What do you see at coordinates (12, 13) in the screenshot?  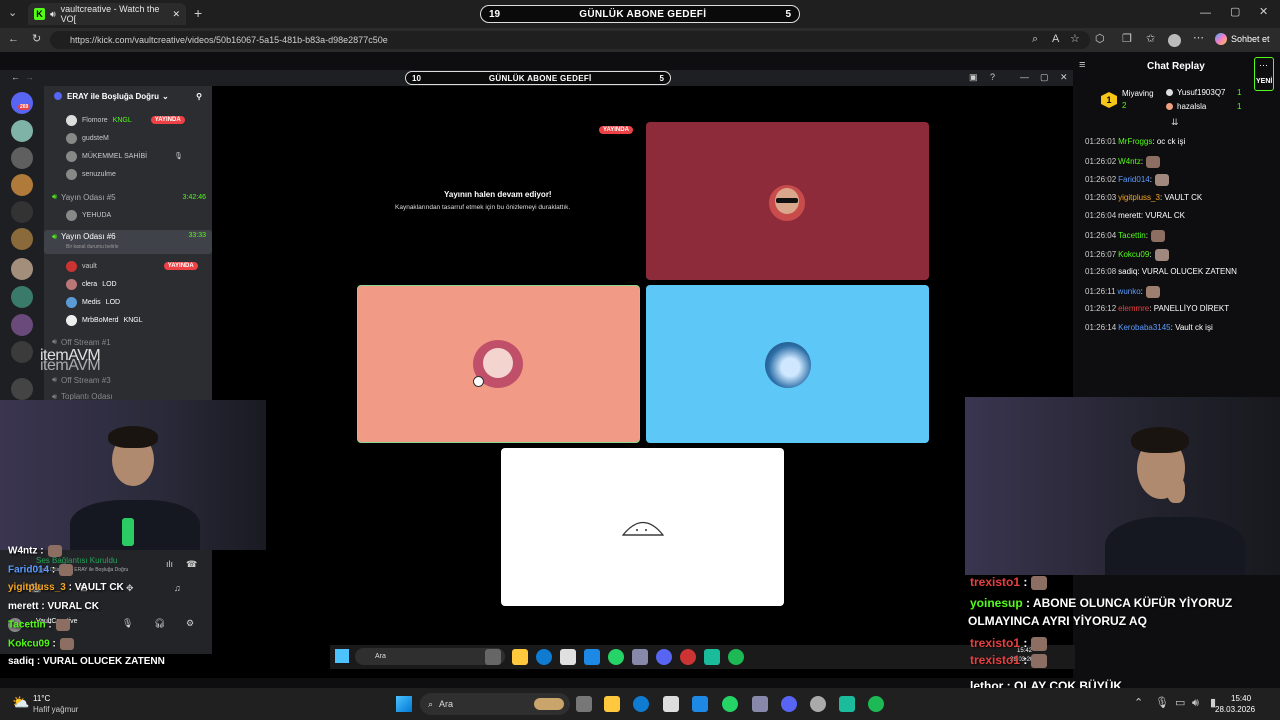 I see `tab-list-icon: ⌄` at bounding box center [12, 13].